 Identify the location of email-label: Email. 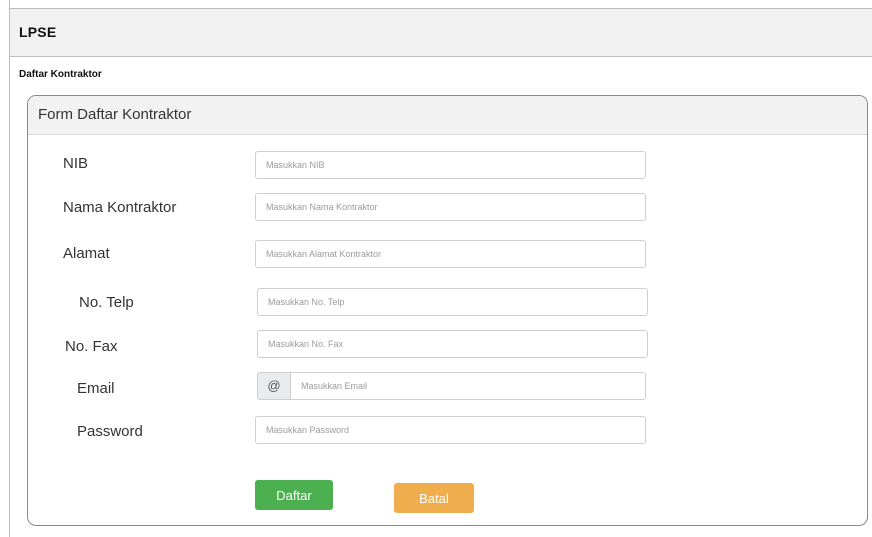
(96, 388).